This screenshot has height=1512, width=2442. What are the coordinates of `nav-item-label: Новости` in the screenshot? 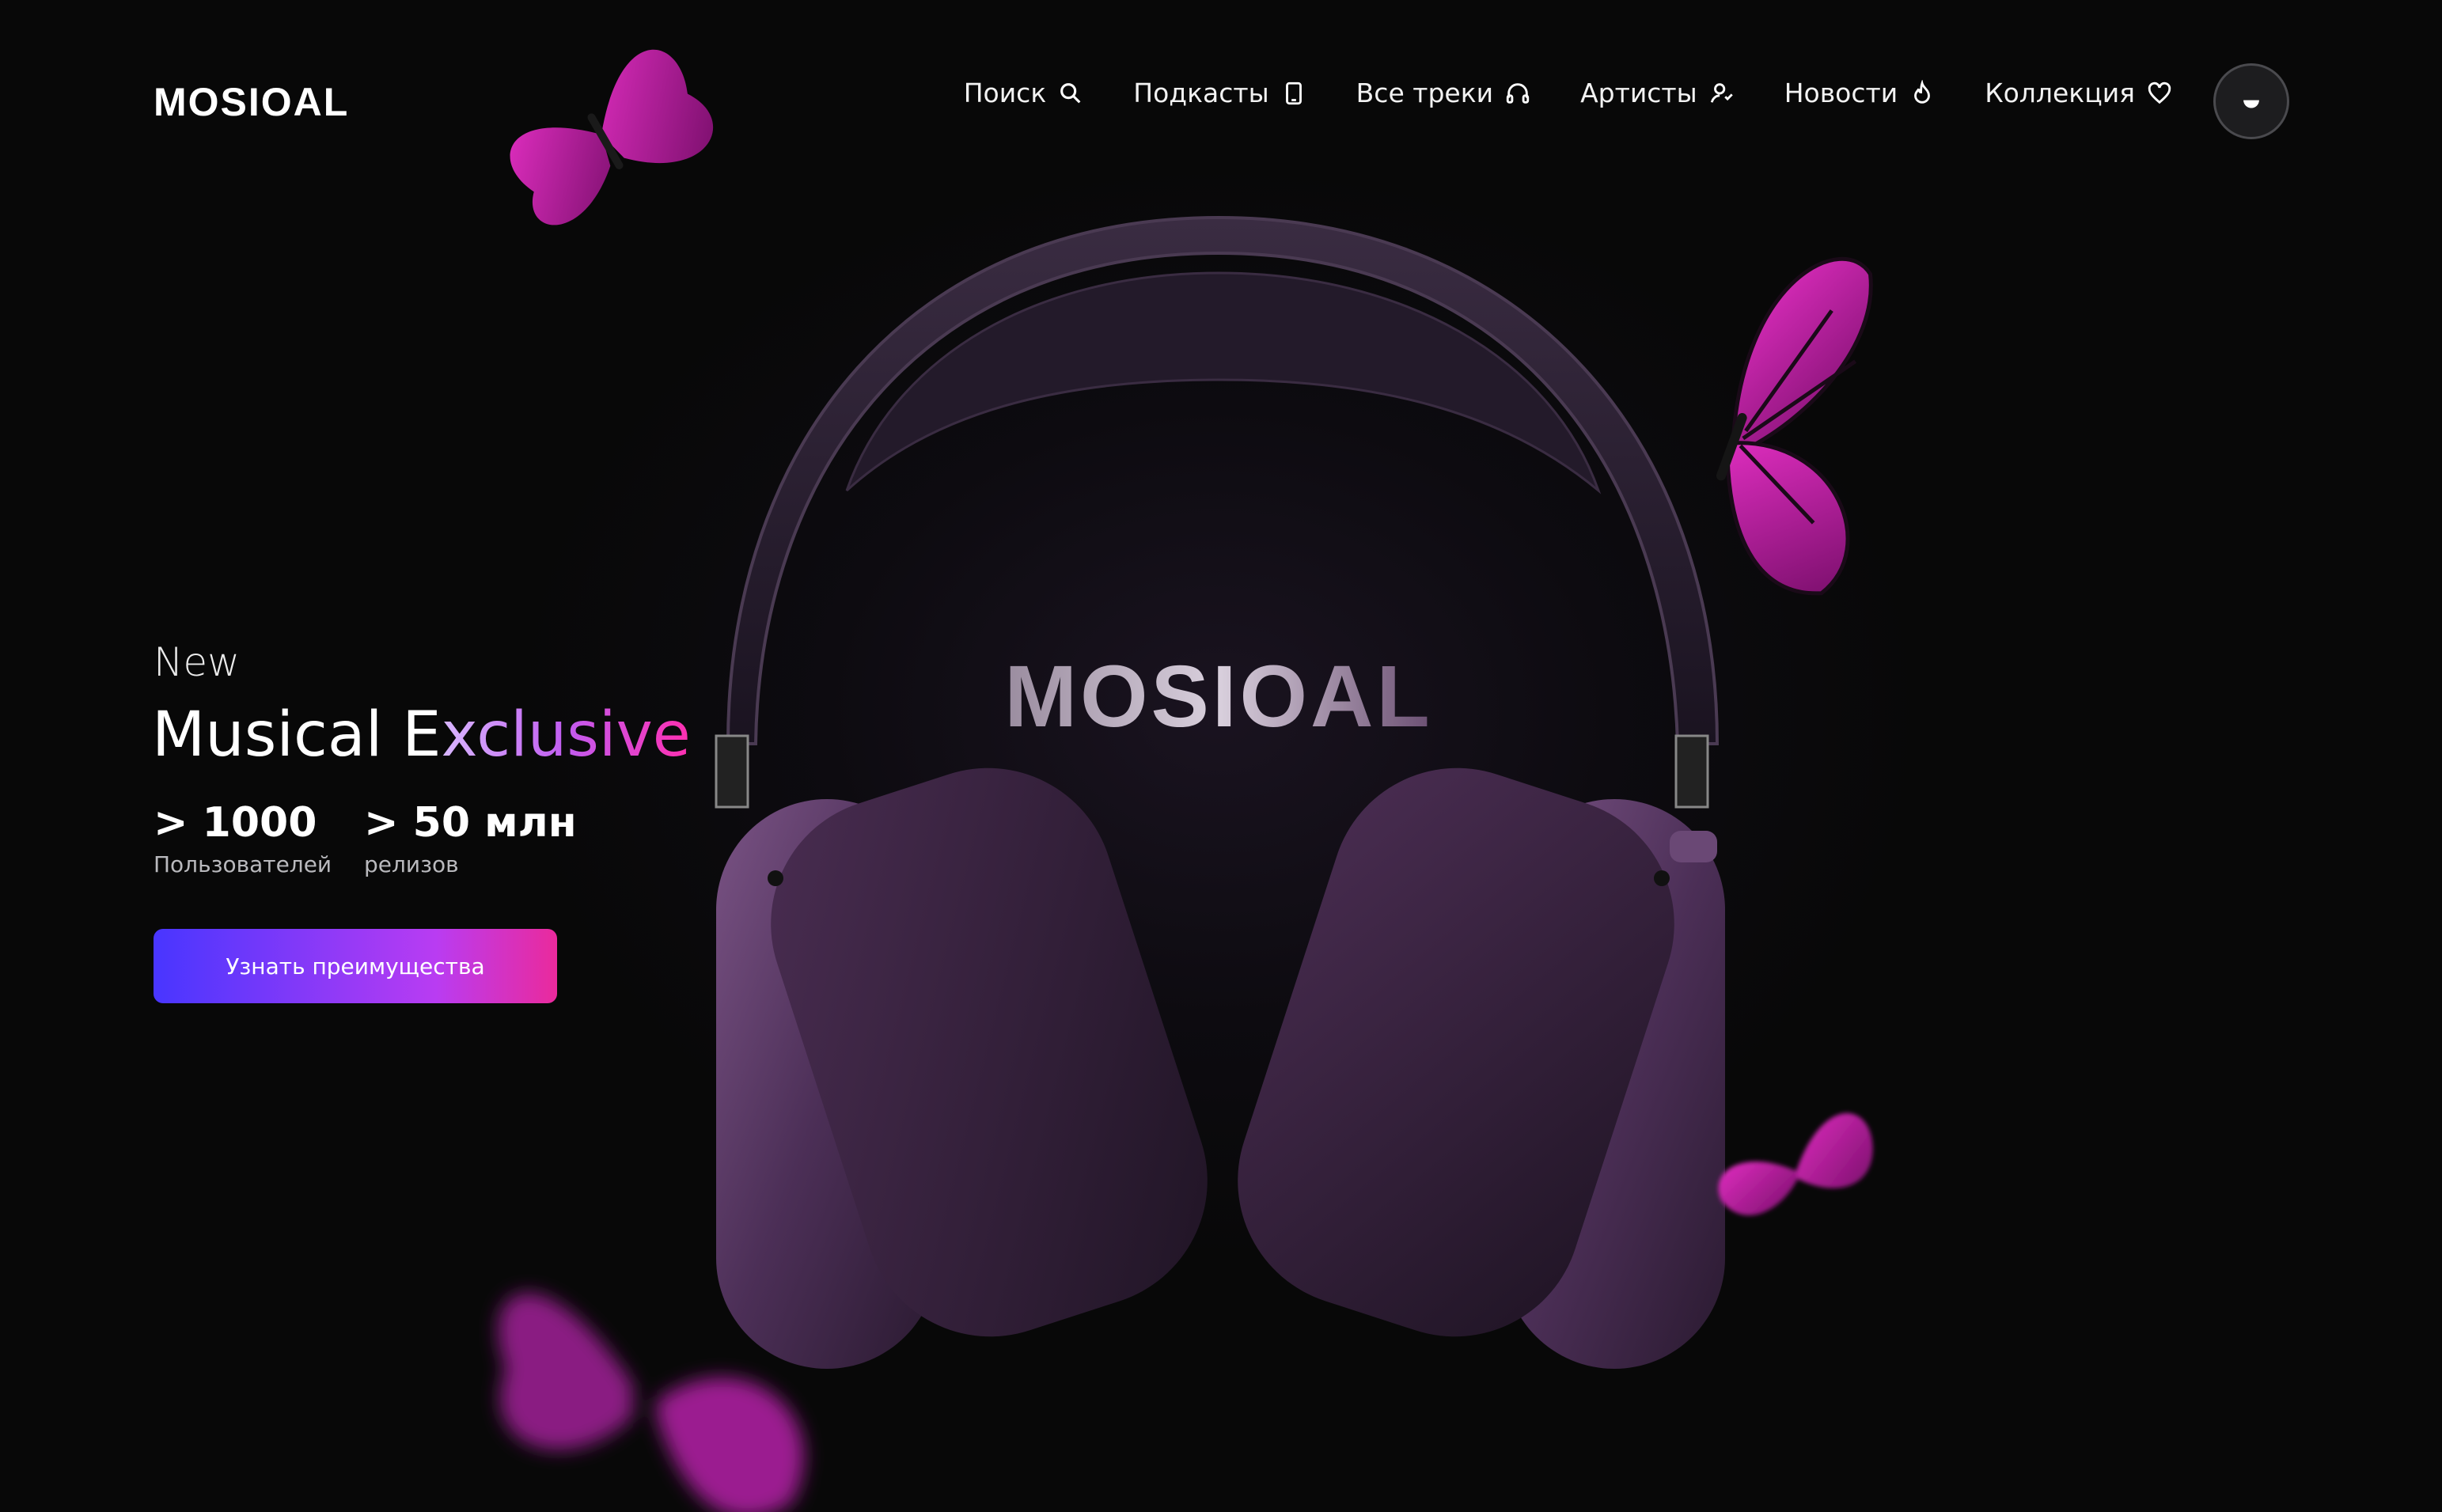 It's located at (1841, 93).